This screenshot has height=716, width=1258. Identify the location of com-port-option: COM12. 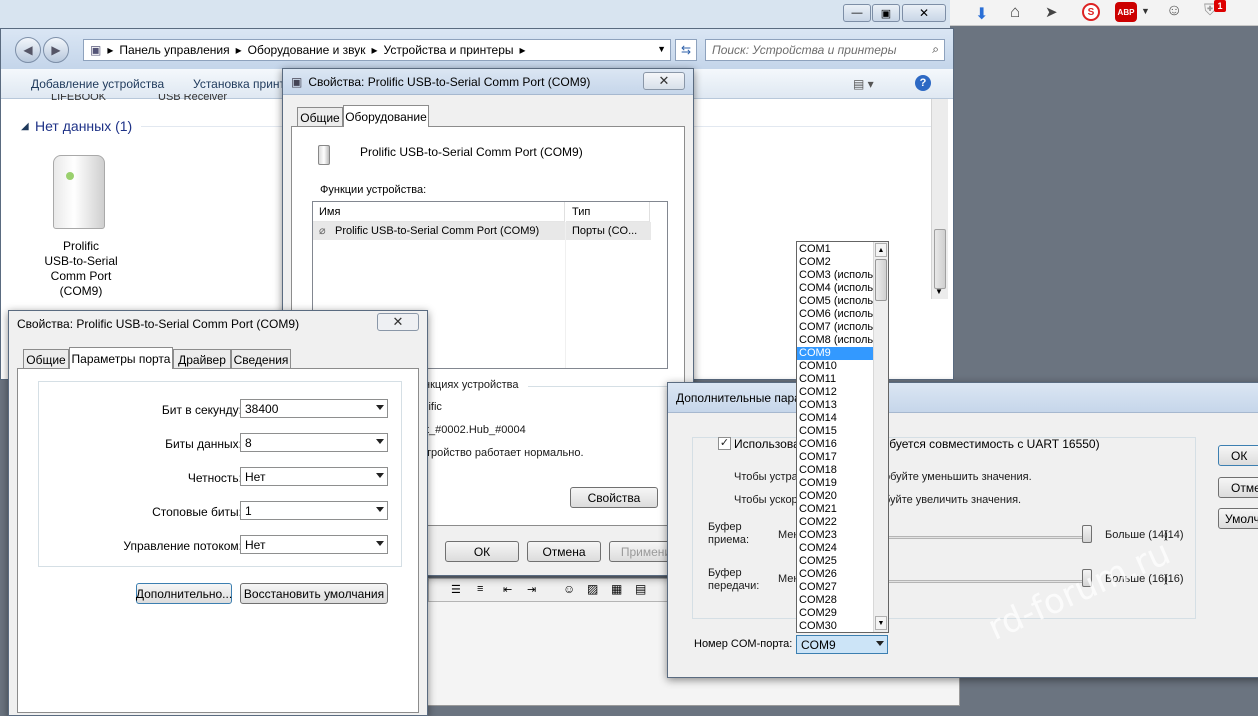
(835, 392).